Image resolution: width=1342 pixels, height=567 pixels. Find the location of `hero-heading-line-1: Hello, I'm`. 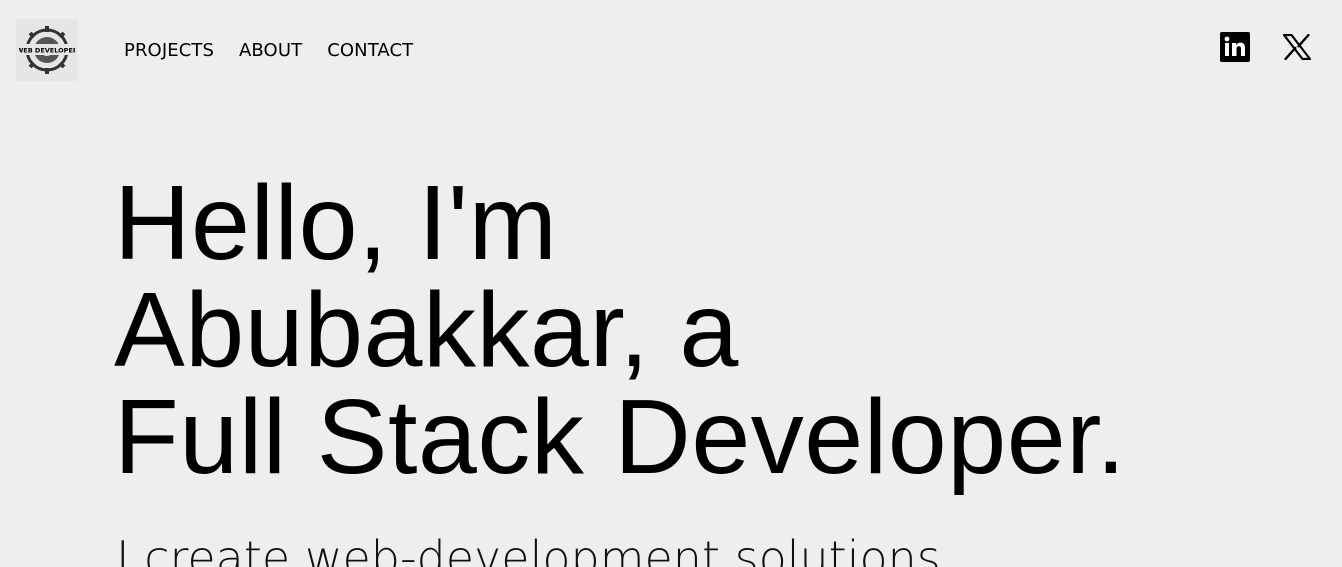

hero-heading-line-1: Hello, I'm is located at coordinates (336, 223).